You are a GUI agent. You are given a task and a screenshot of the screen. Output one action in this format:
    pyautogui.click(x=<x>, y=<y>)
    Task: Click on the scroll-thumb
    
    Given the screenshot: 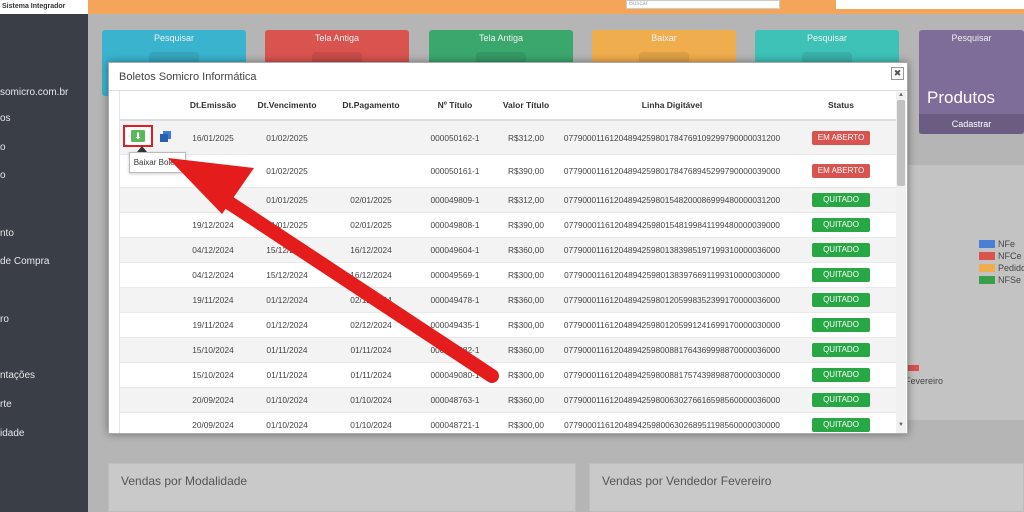 What is the action you would take?
    pyautogui.click(x=901, y=143)
    